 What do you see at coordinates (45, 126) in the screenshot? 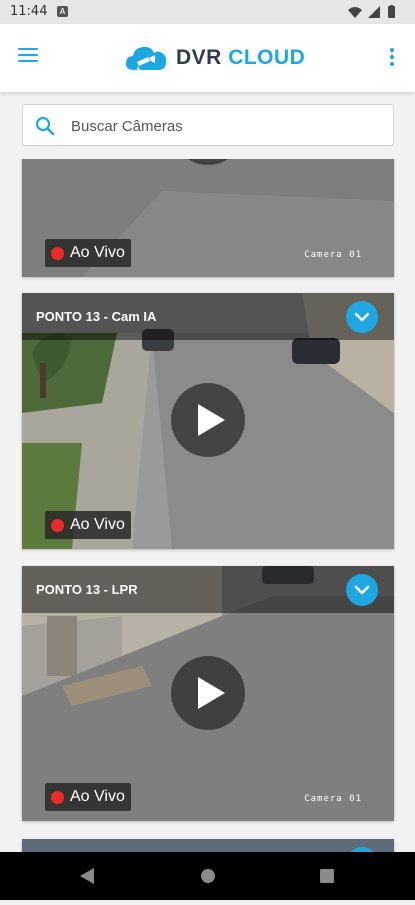
I see `search-icon` at bounding box center [45, 126].